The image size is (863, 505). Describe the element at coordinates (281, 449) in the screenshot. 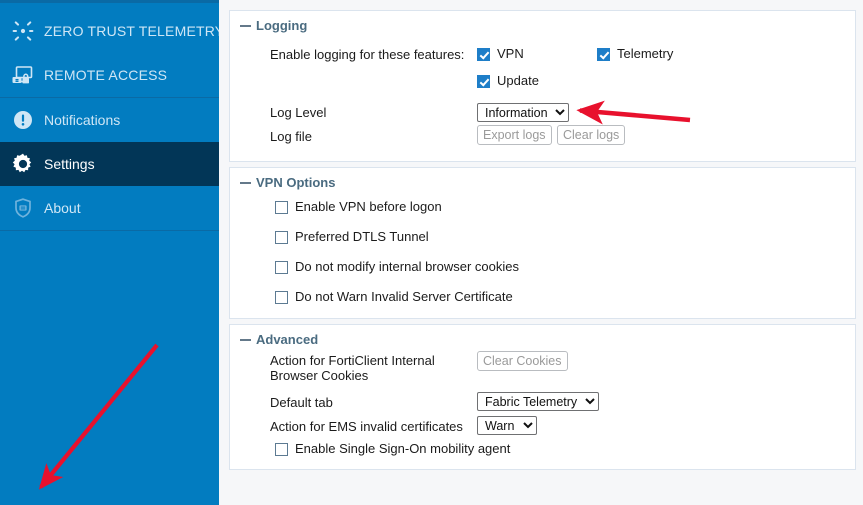

I see `checkbox-enable-sso-mobility-agent-box` at that location.